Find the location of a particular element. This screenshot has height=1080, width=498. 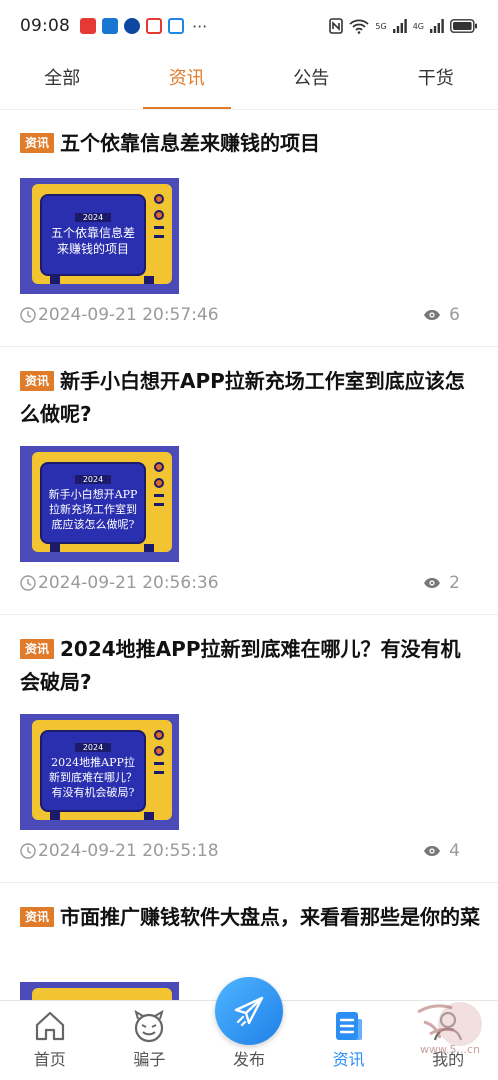

article-thumbnail: 2024 五个依靠信息差来赚钱的项目 is located at coordinates (99, 236).